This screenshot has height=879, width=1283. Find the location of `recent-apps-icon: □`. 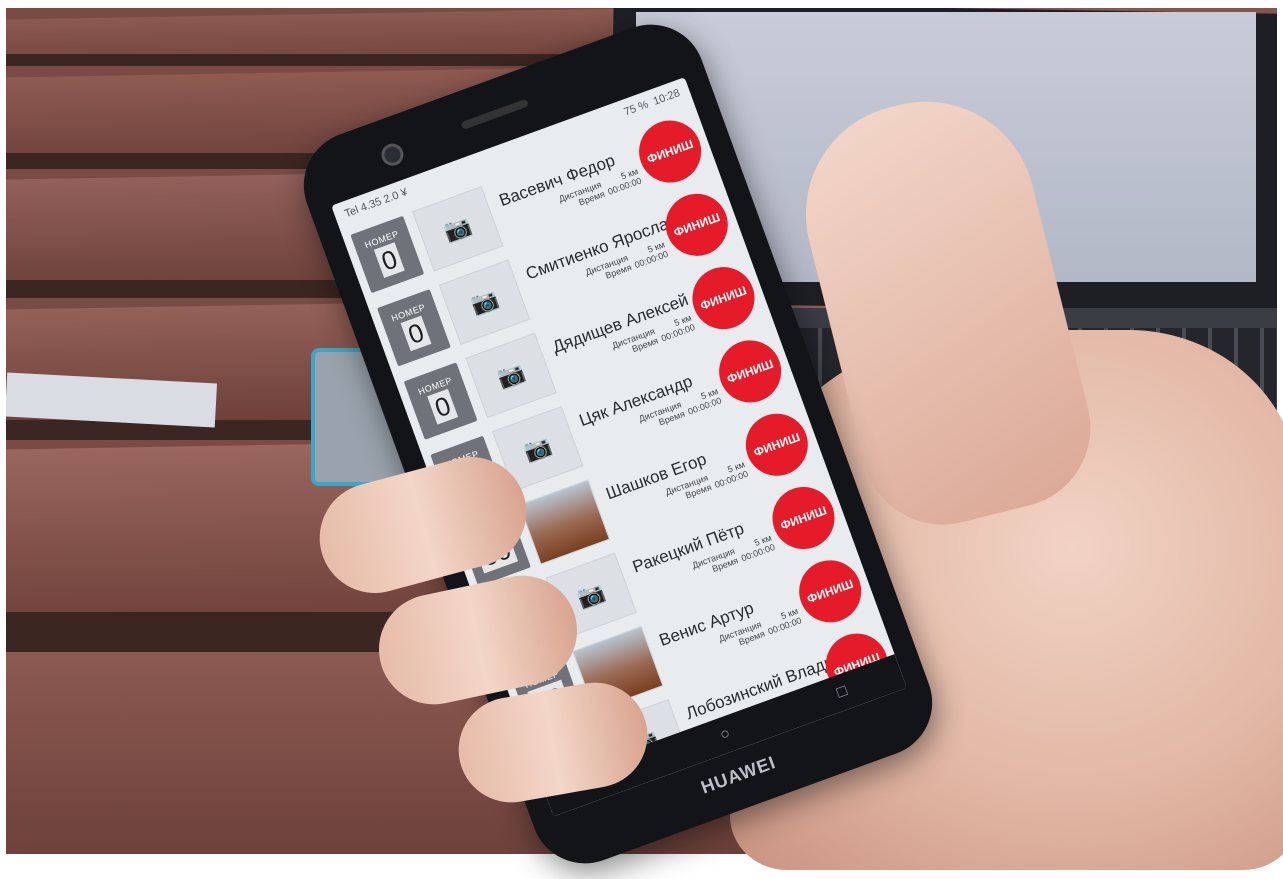

recent-apps-icon: □ is located at coordinates (842, 692).